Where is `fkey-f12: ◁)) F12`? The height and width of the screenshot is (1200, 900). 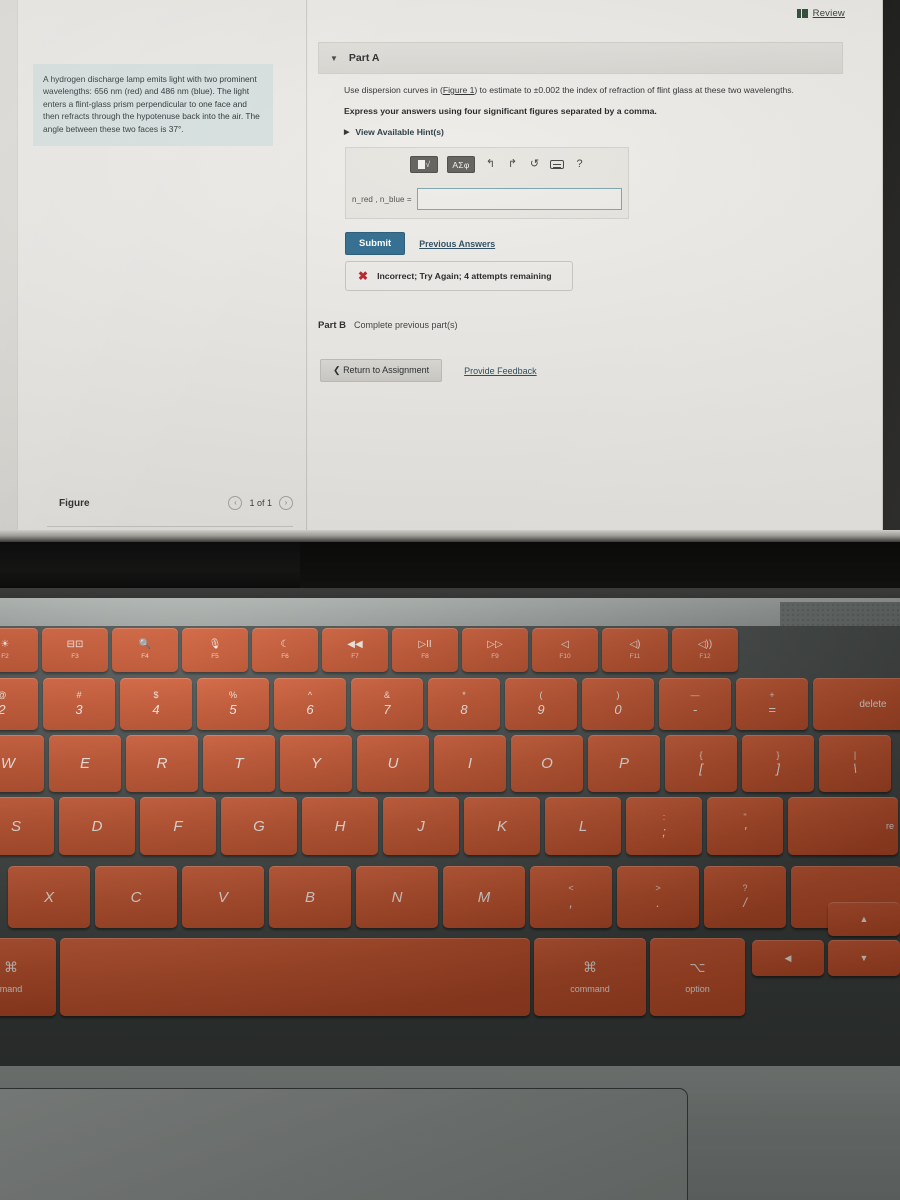 fkey-f12: ◁)) F12 is located at coordinates (705, 650).